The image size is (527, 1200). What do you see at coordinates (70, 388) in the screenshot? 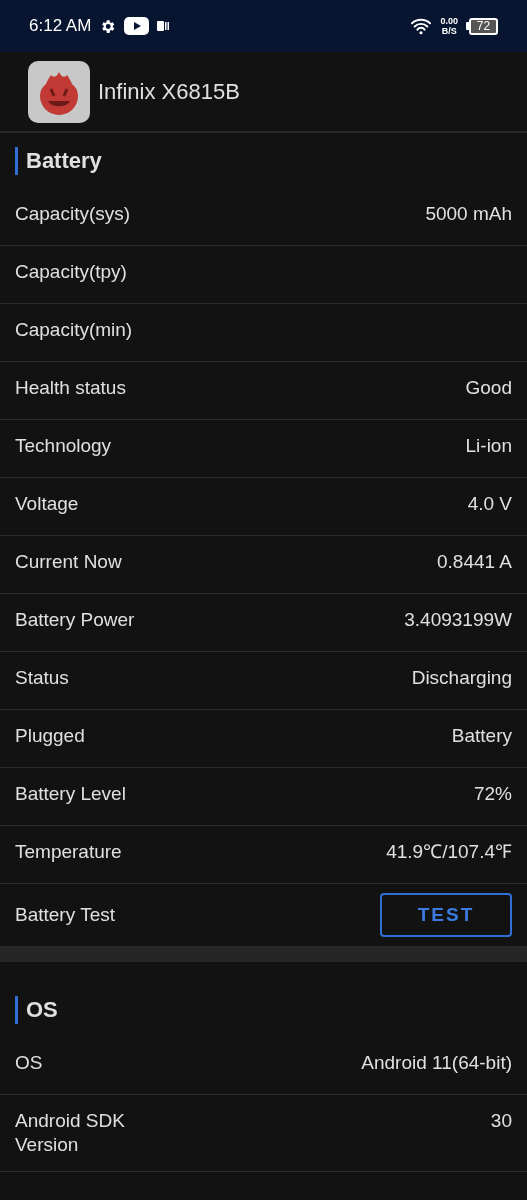
I see `row-label: Health status` at bounding box center [70, 388].